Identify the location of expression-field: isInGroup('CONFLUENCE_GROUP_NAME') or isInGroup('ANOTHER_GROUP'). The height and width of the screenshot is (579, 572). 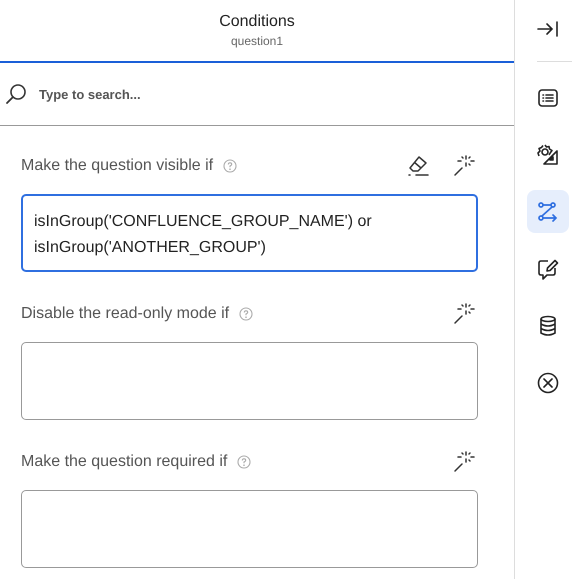
(249, 233).